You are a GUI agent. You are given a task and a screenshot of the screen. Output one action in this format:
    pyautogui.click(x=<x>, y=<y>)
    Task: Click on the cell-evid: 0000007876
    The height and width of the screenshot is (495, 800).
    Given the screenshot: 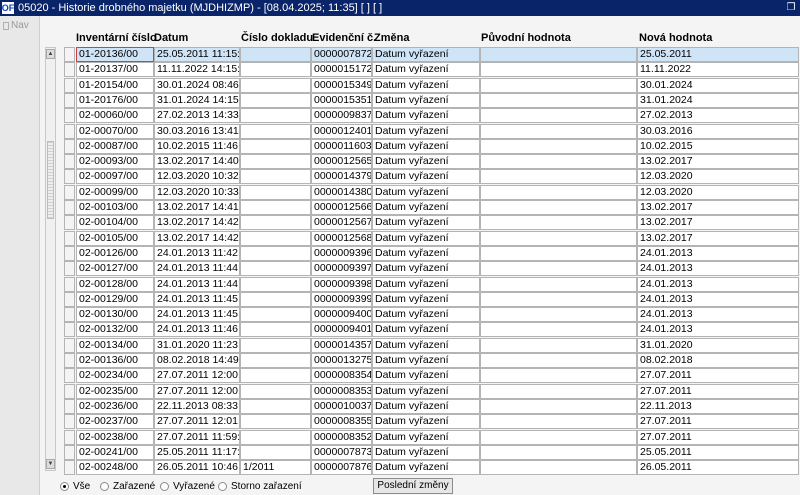 What is the action you would take?
    pyautogui.click(x=341, y=468)
    